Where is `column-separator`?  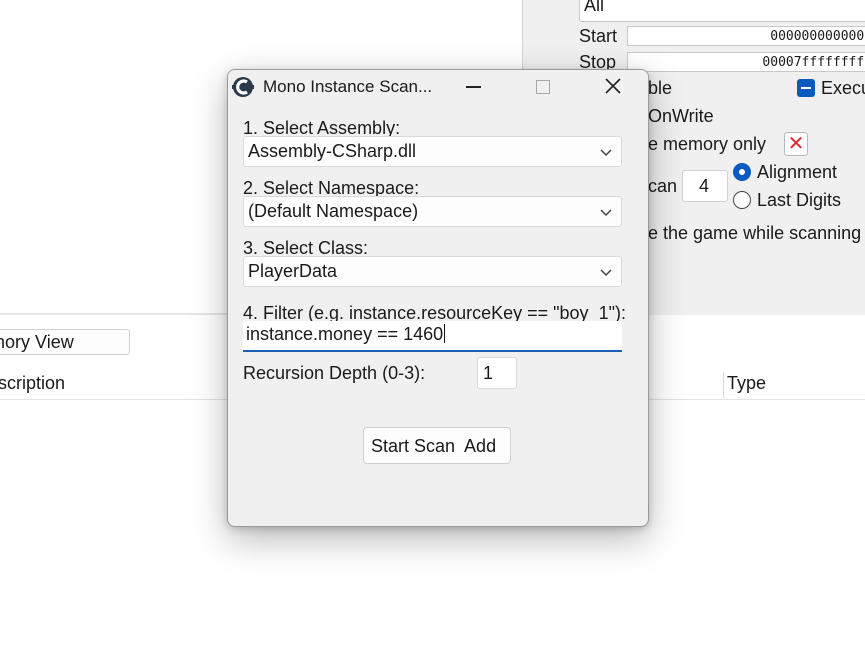
column-separator is located at coordinates (723, 385).